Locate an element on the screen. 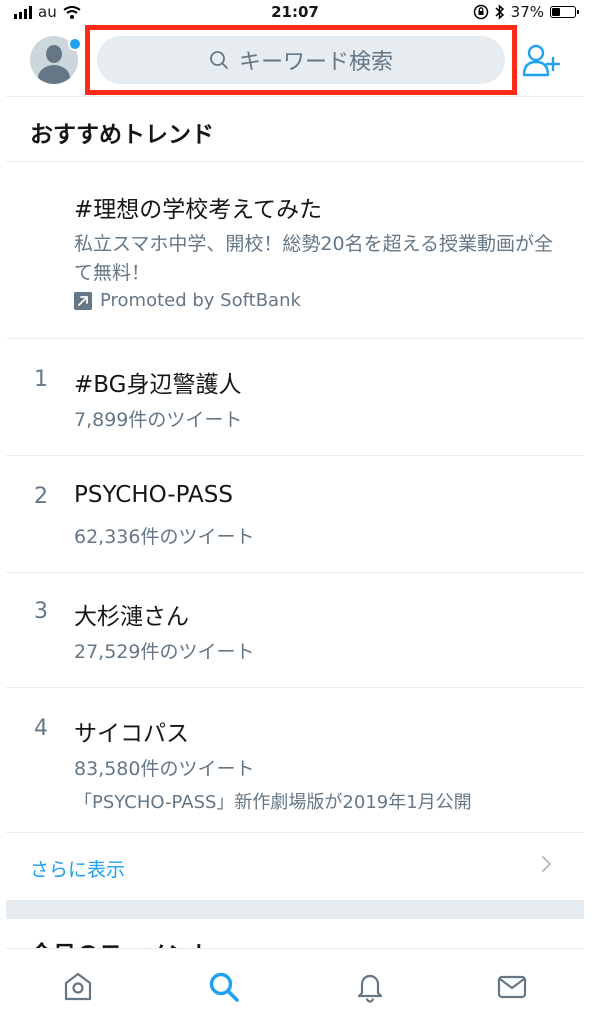 Image resolution: width=611 pixels, height=1024 pixels. promoted-icon is located at coordinates (83, 300).